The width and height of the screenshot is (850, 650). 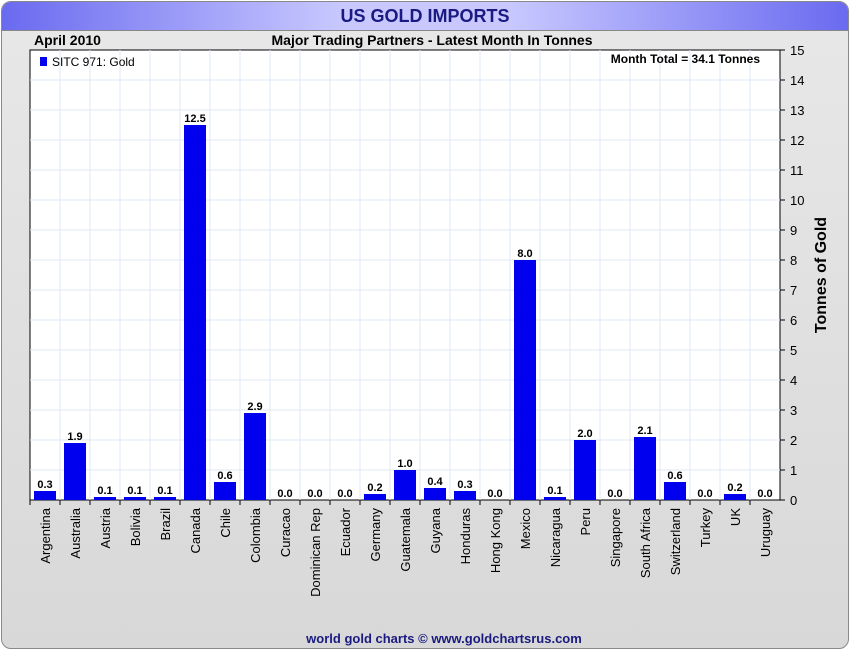 I want to click on y-tick-label: 2, so click(x=793, y=440).